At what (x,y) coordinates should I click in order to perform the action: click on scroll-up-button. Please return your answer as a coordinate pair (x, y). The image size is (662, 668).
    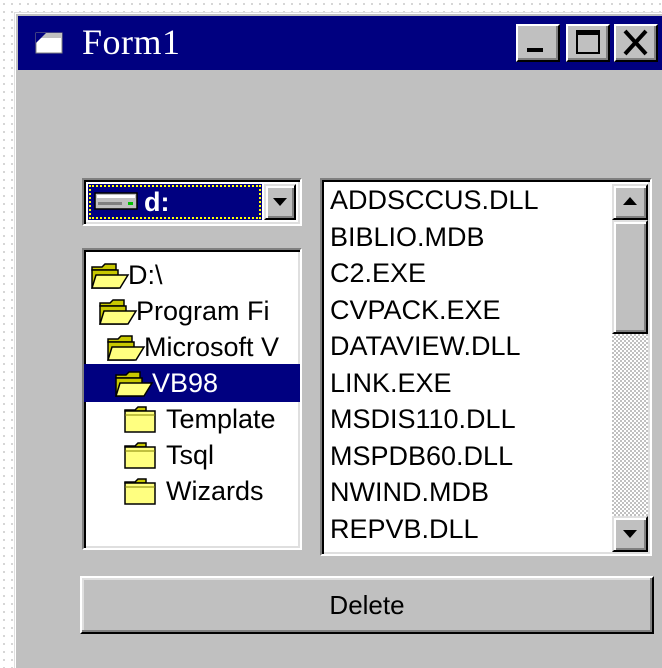
    Looking at the image, I should click on (630, 202).